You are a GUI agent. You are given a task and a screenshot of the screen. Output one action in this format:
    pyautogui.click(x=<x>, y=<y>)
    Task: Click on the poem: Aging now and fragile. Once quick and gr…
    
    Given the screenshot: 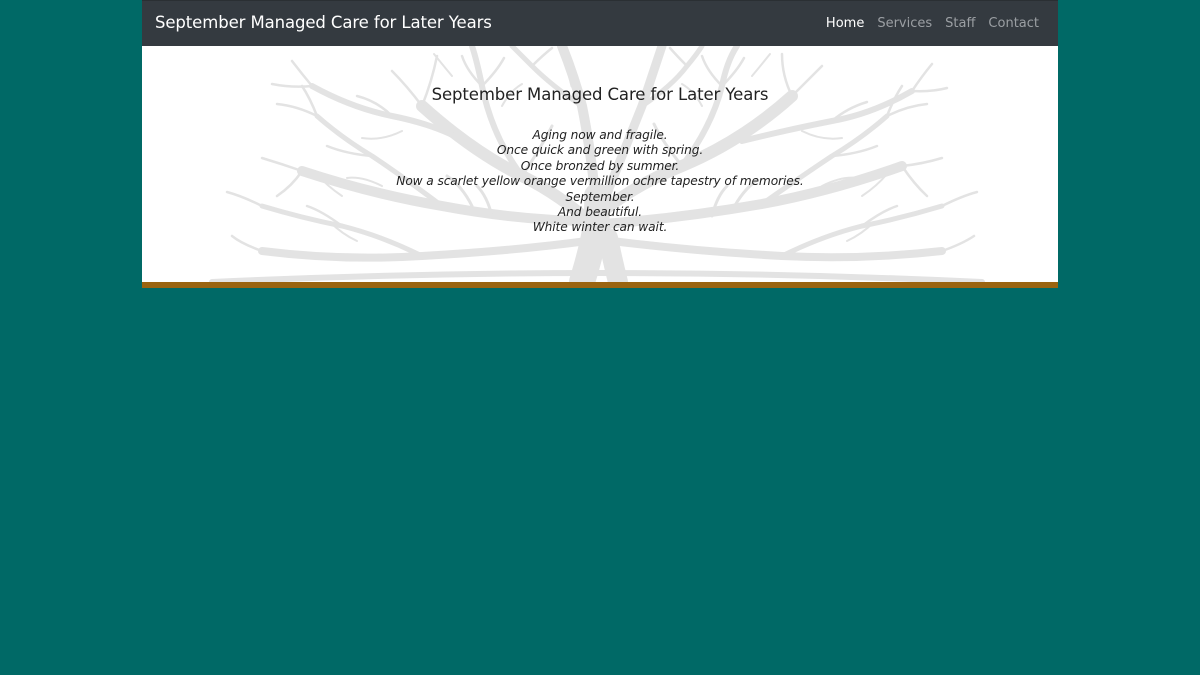 What is the action you would take?
    pyautogui.click(x=600, y=182)
    